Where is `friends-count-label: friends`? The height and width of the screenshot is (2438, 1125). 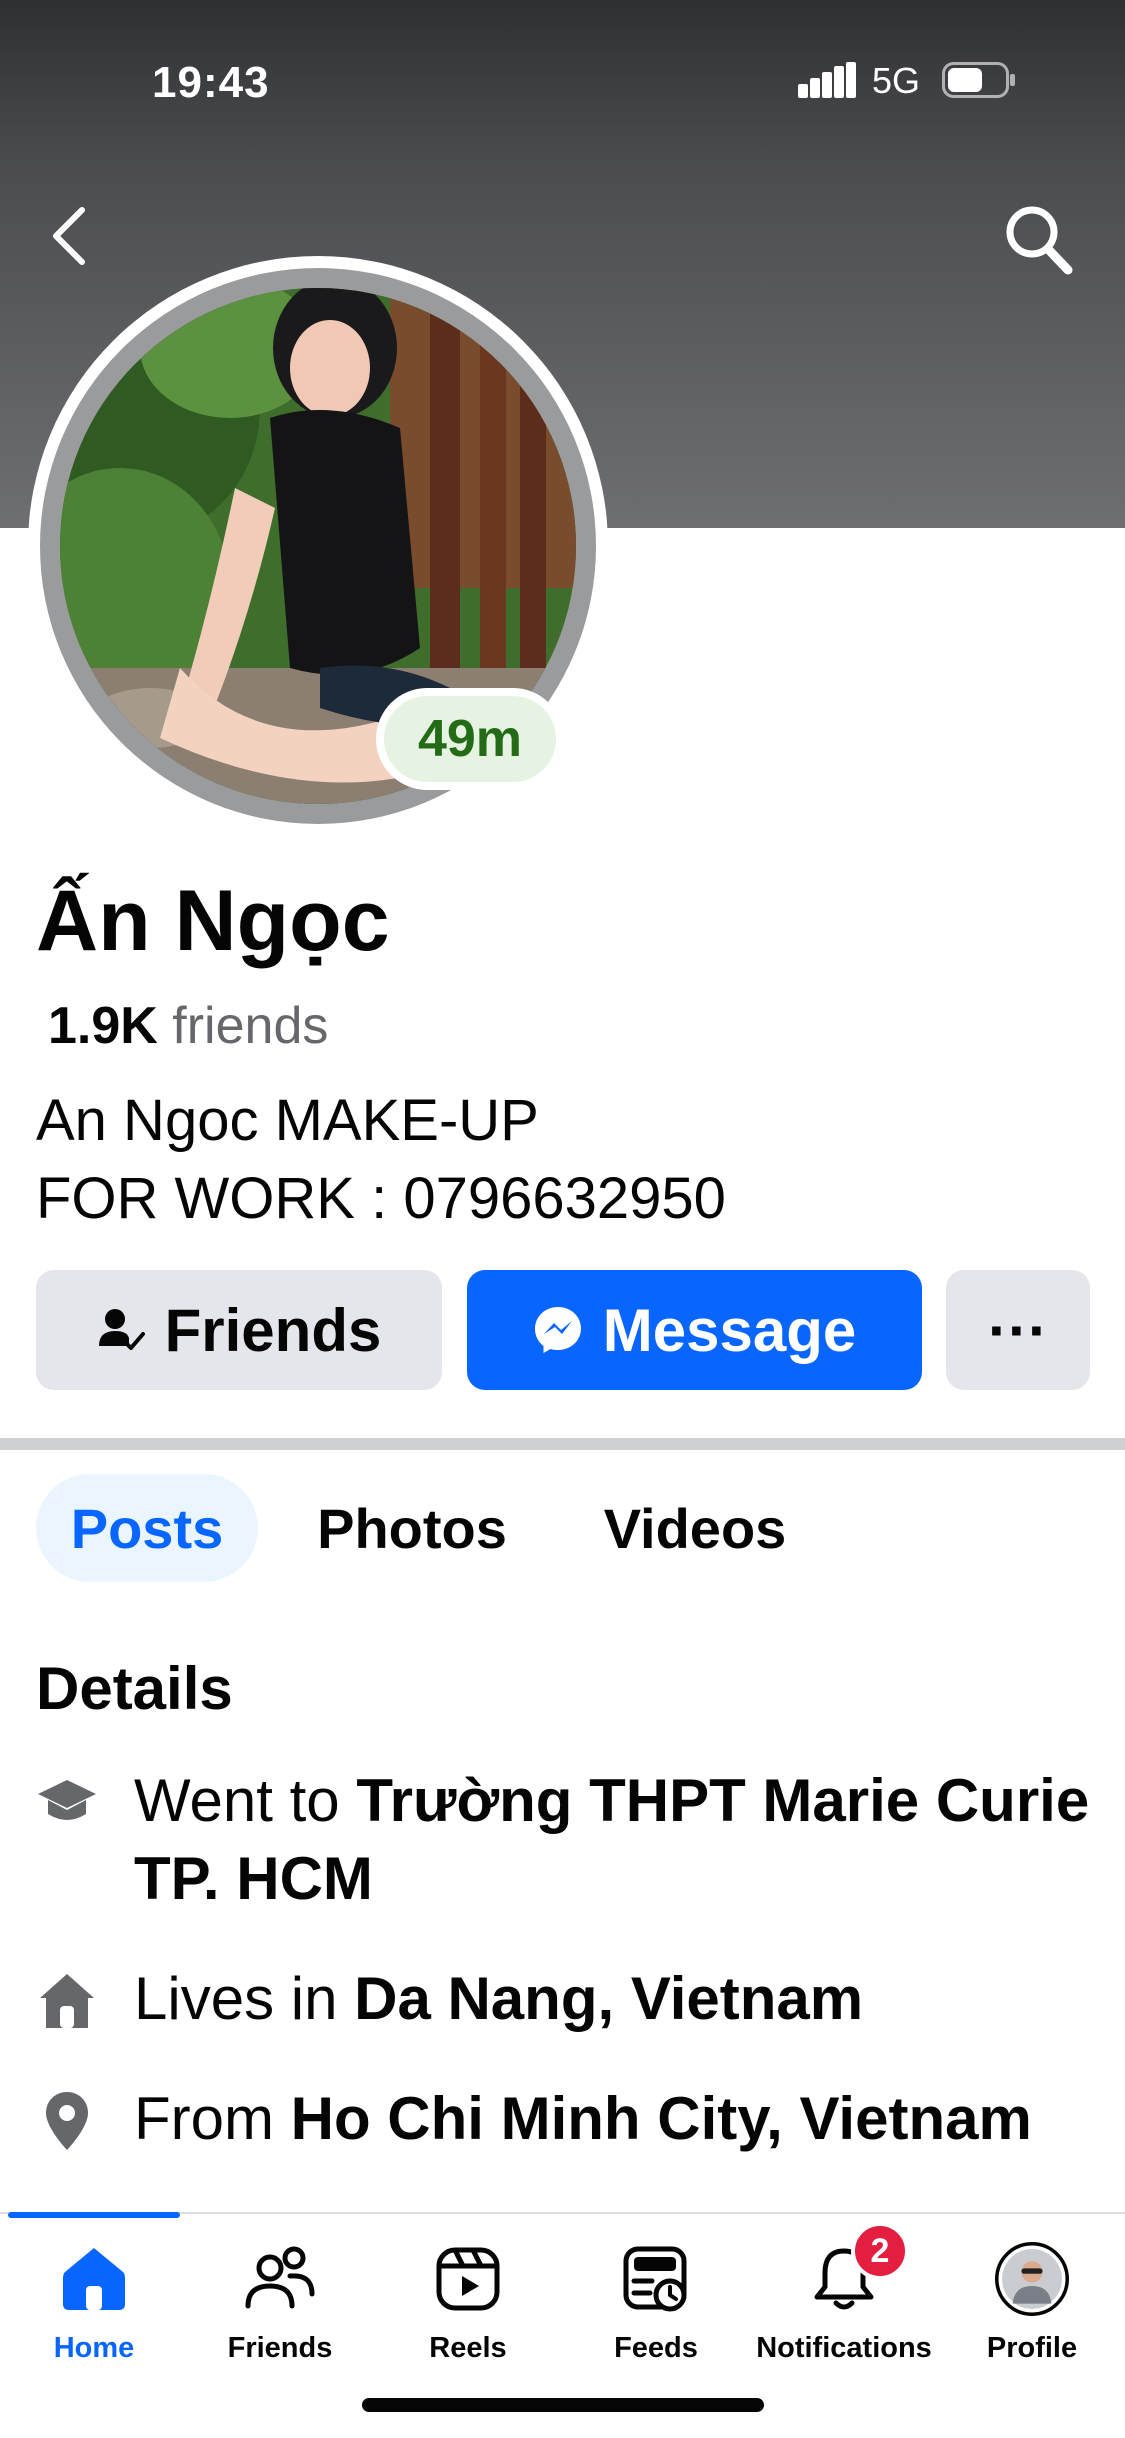 friends-count-label: friends is located at coordinates (243, 1026).